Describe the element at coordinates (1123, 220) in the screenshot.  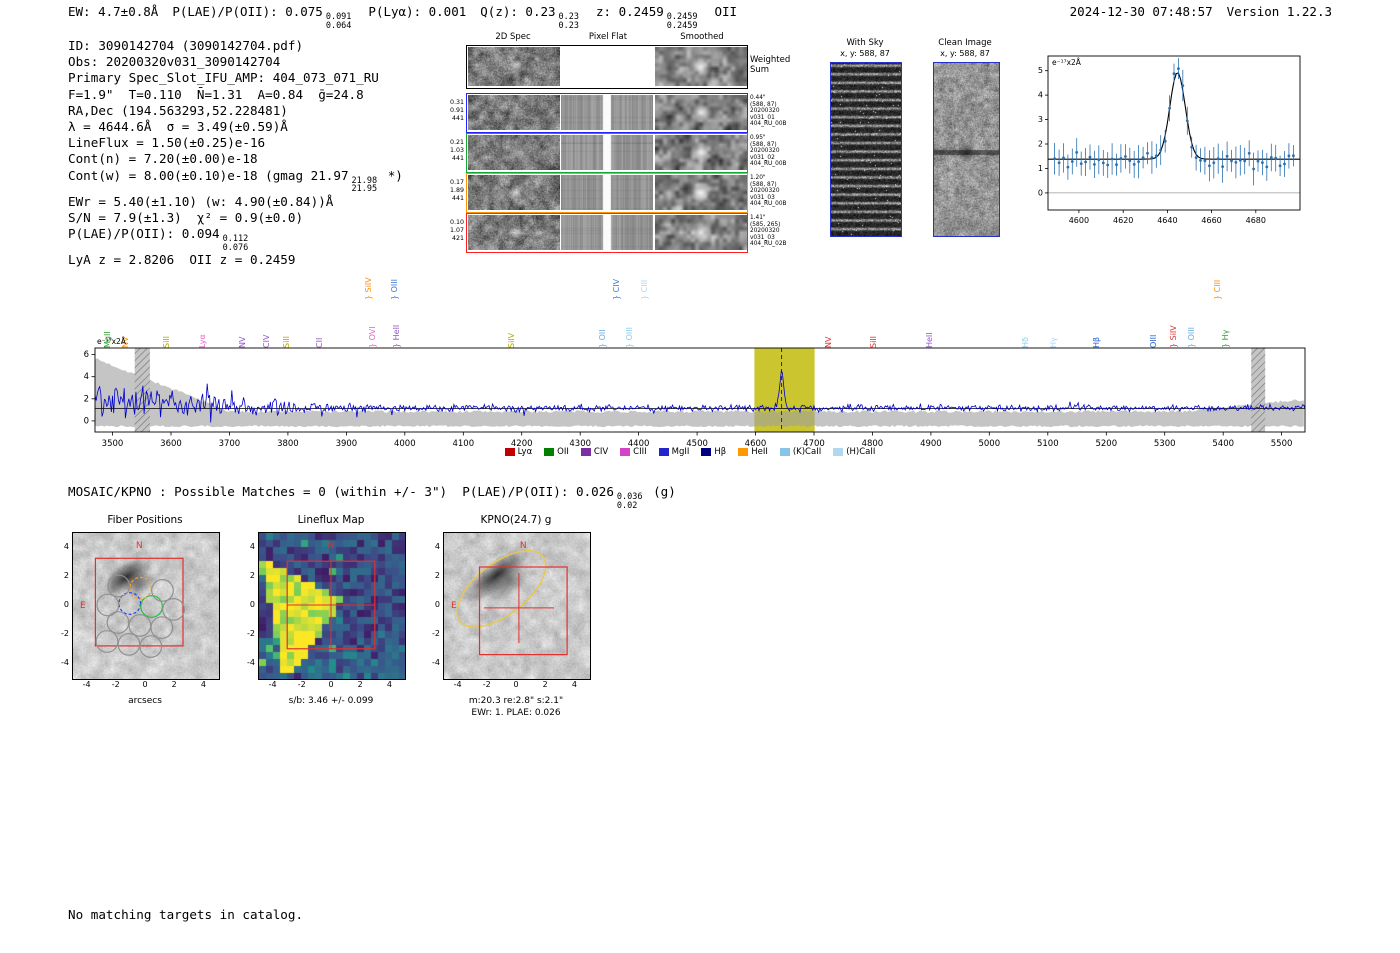
I see `svg-text: 4620` at that location.